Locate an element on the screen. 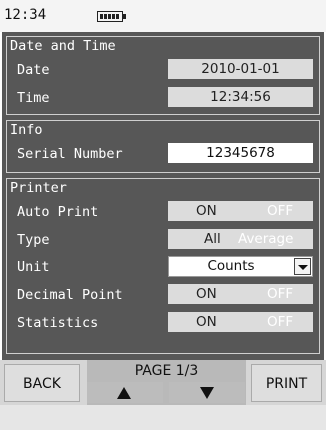  clock: 12:34 is located at coordinates (25, 15).